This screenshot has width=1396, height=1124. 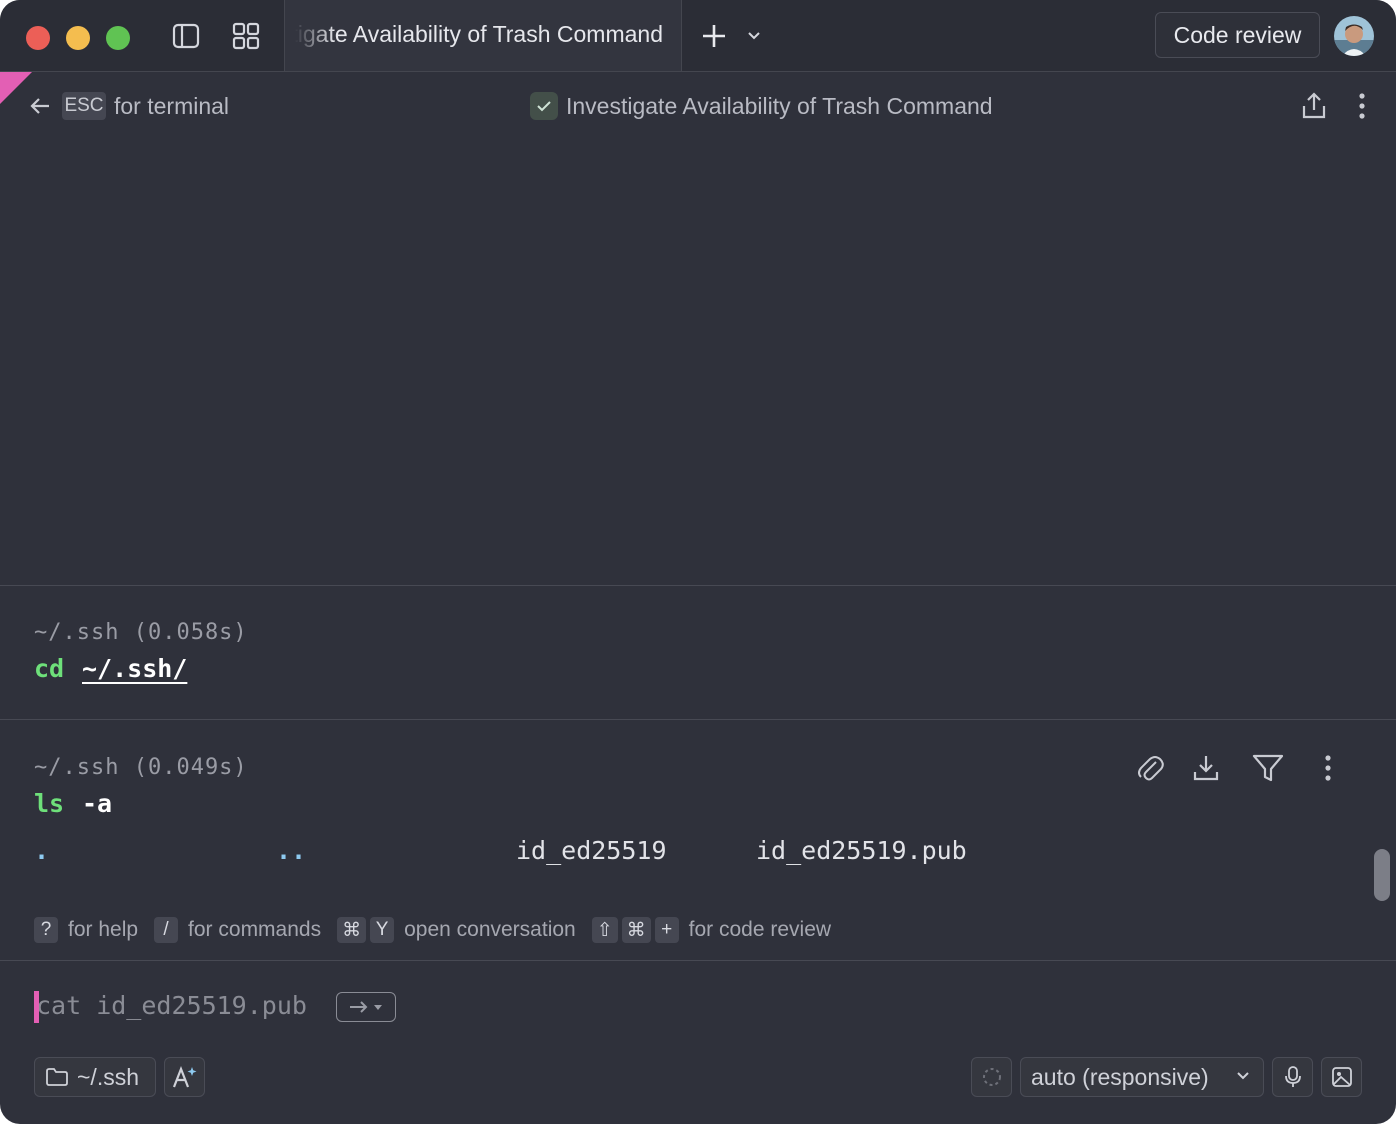 I want to click on block-command: ls, so click(x=49, y=803).